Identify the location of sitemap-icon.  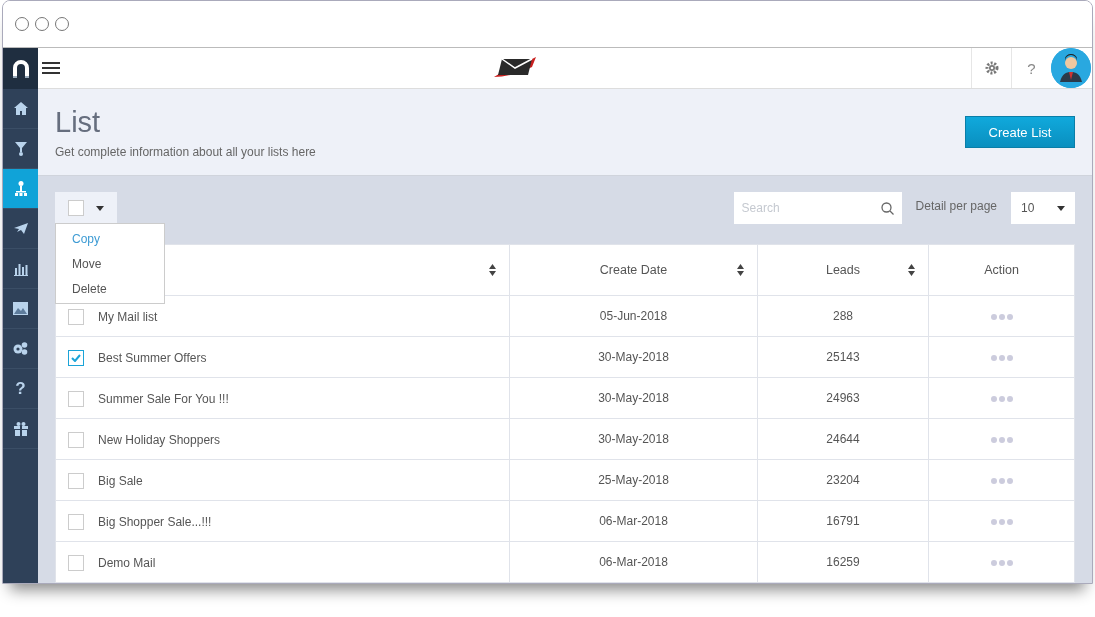
(20, 188).